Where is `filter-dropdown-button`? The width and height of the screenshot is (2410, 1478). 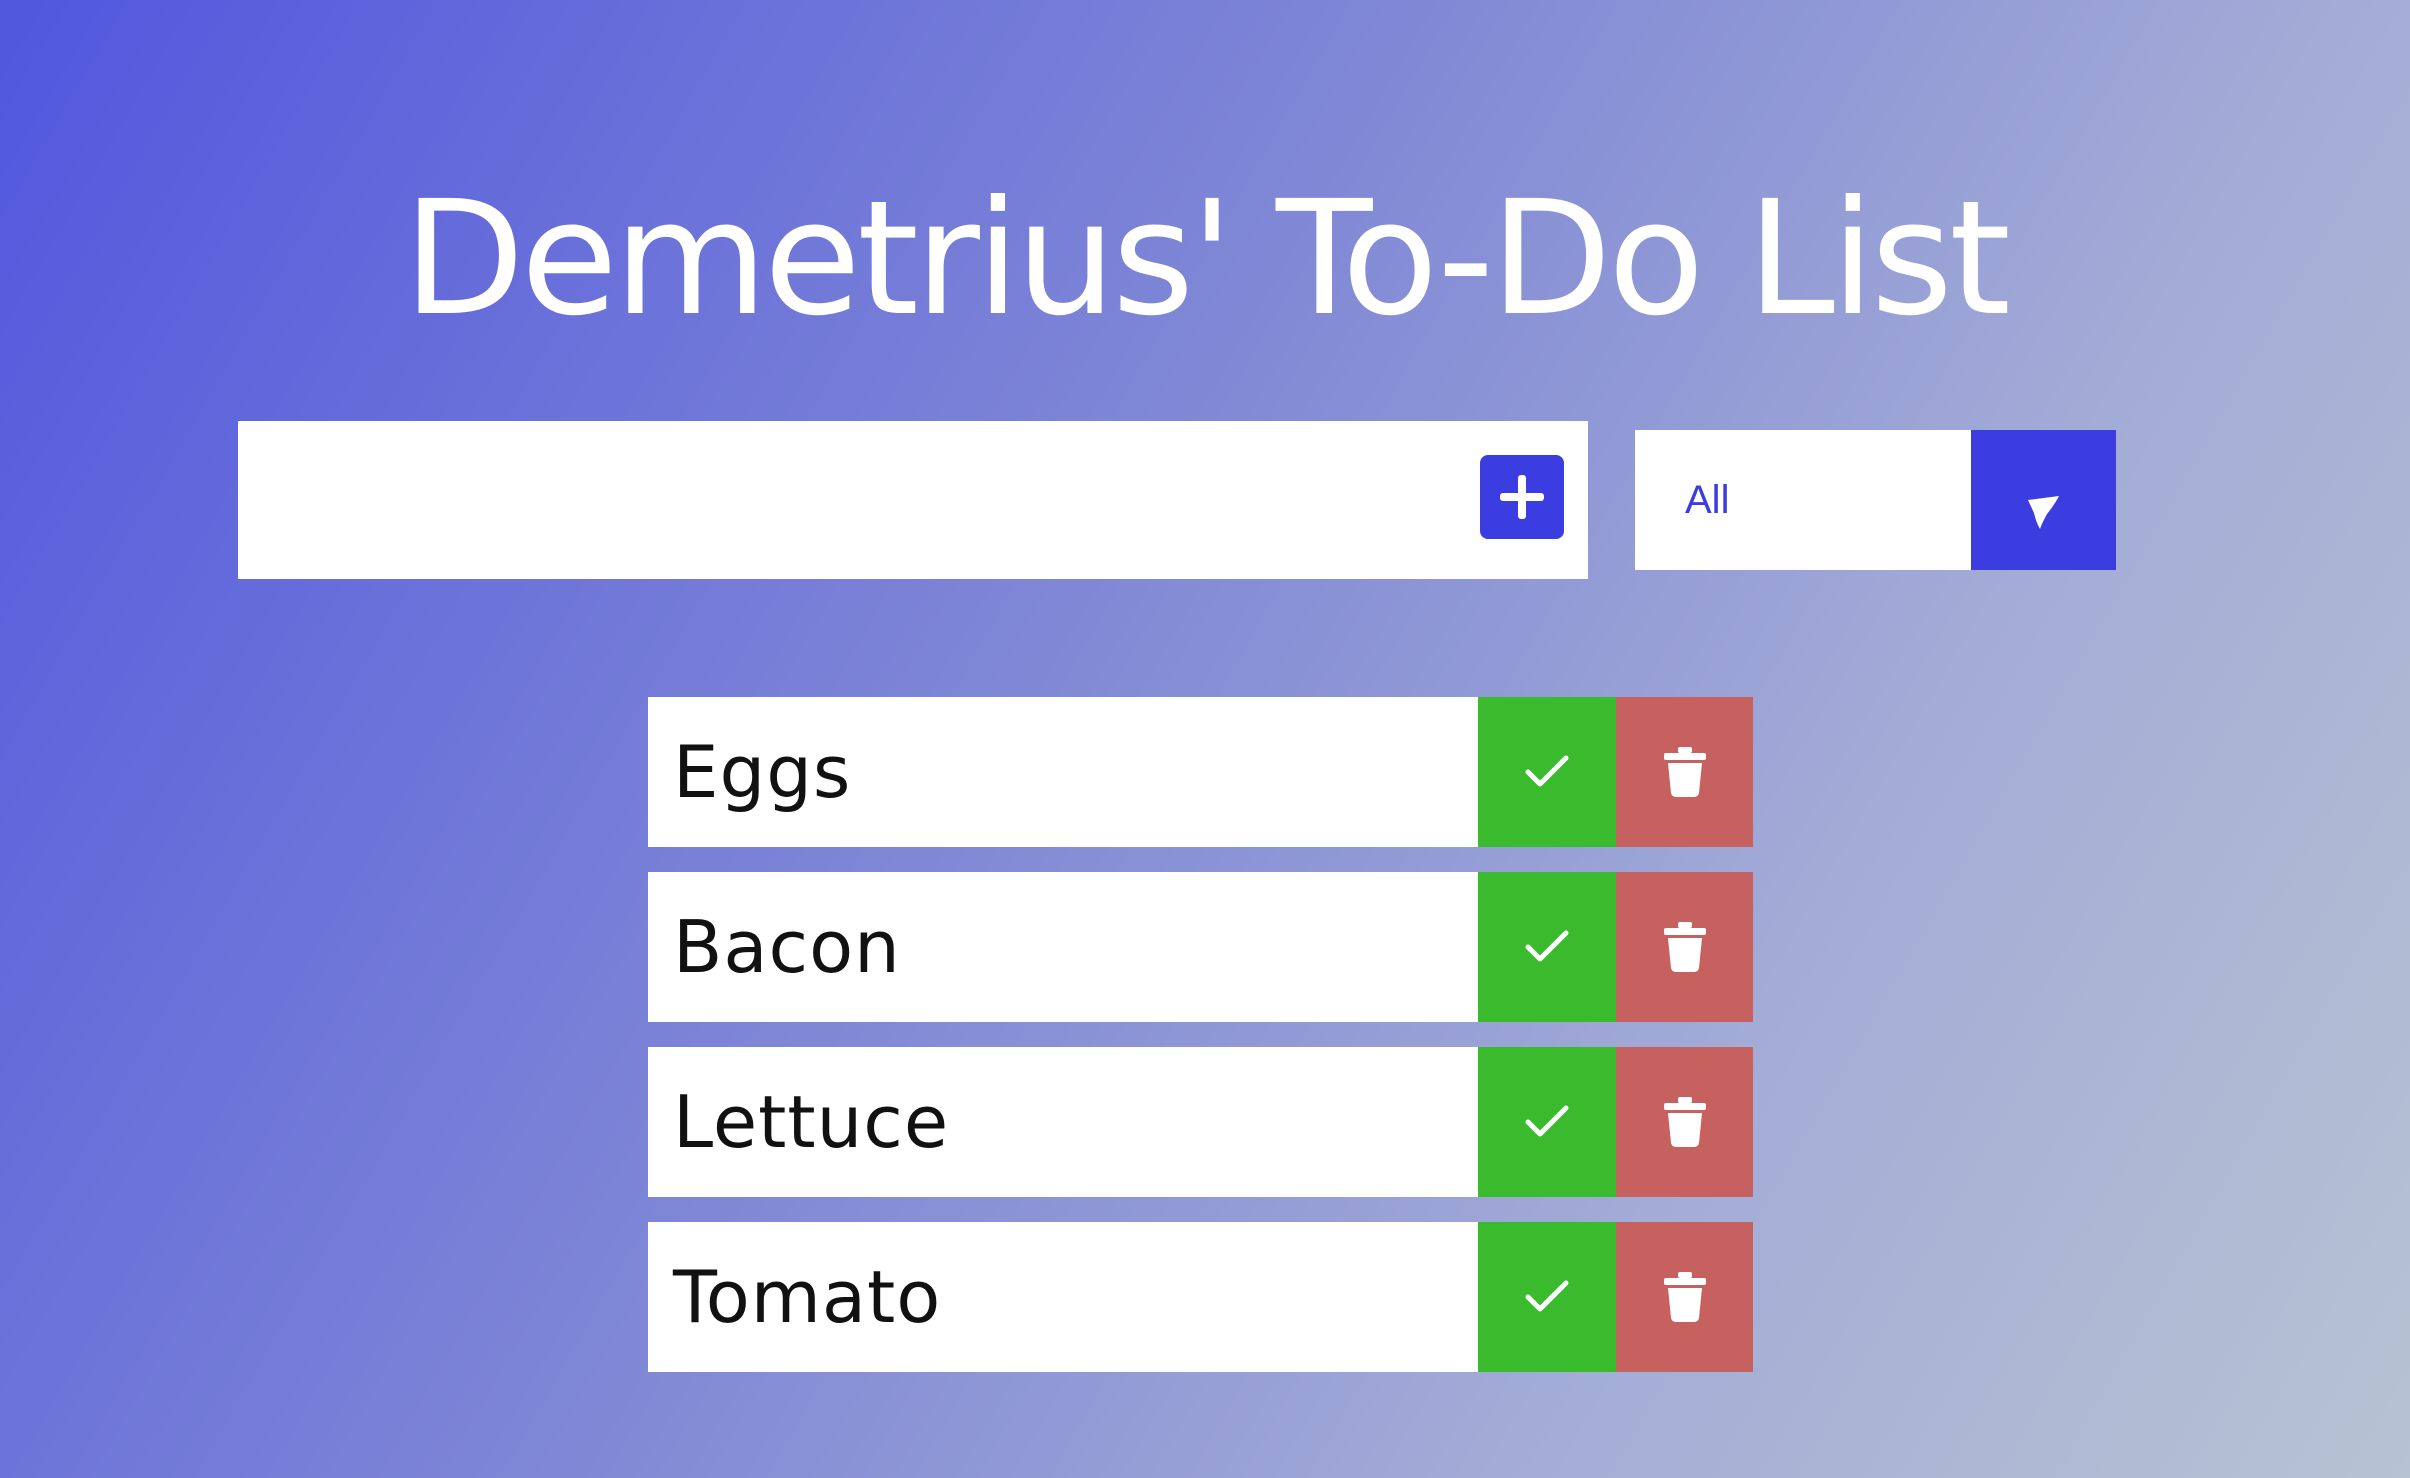 filter-dropdown-button is located at coordinates (2043, 500).